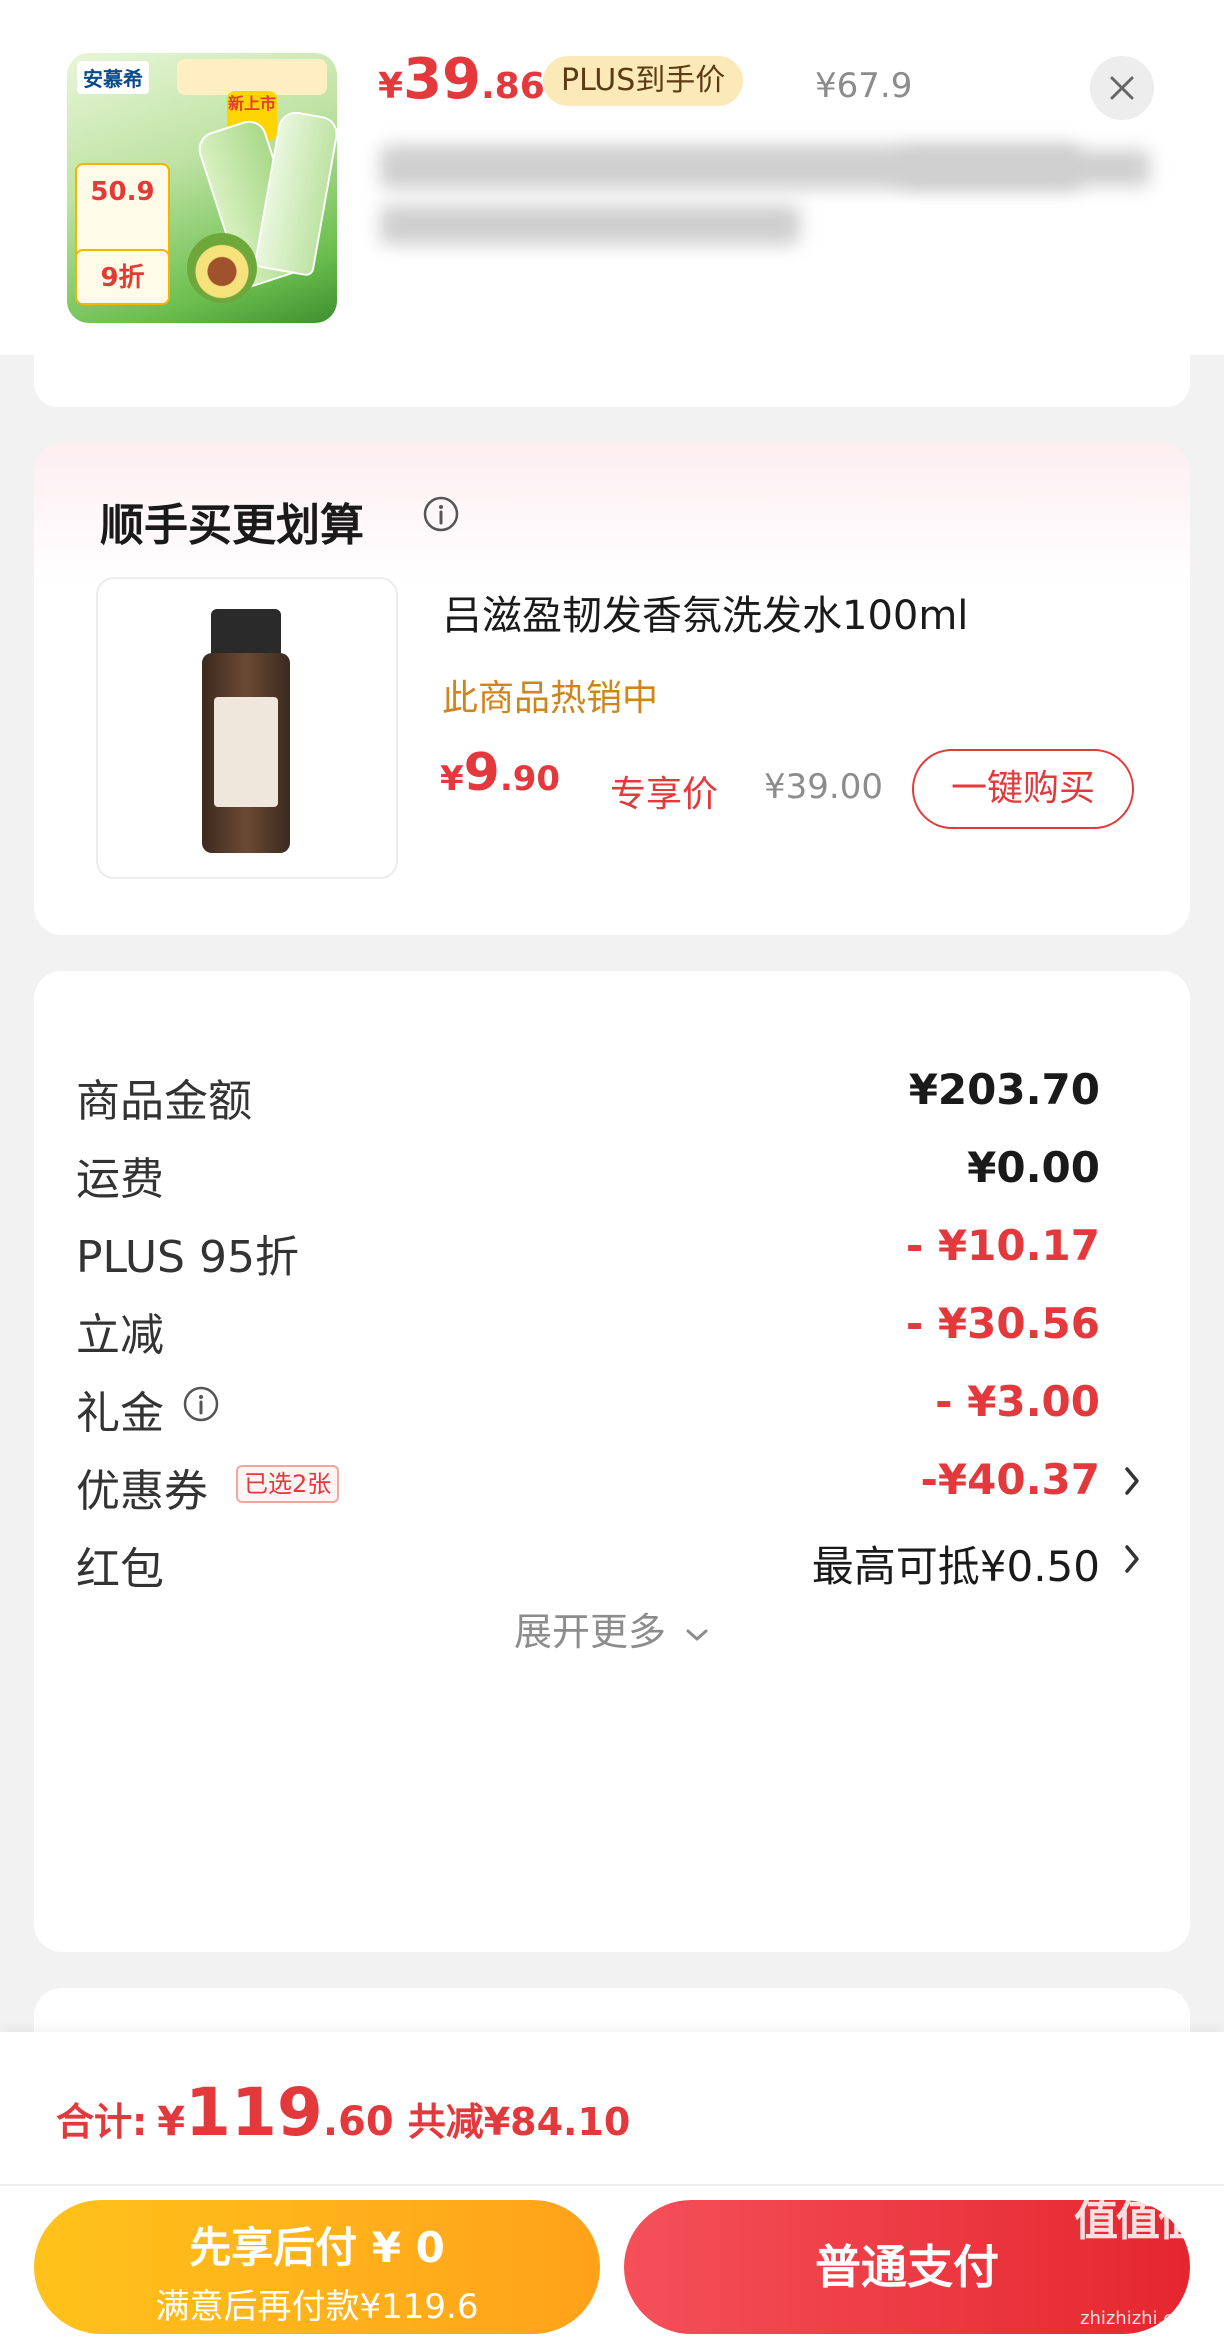 Image resolution: width=1224 pixels, height=2345 pixels. What do you see at coordinates (589, 1632) in the screenshot?
I see `expand-label: 展开更多` at bounding box center [589, 1632].